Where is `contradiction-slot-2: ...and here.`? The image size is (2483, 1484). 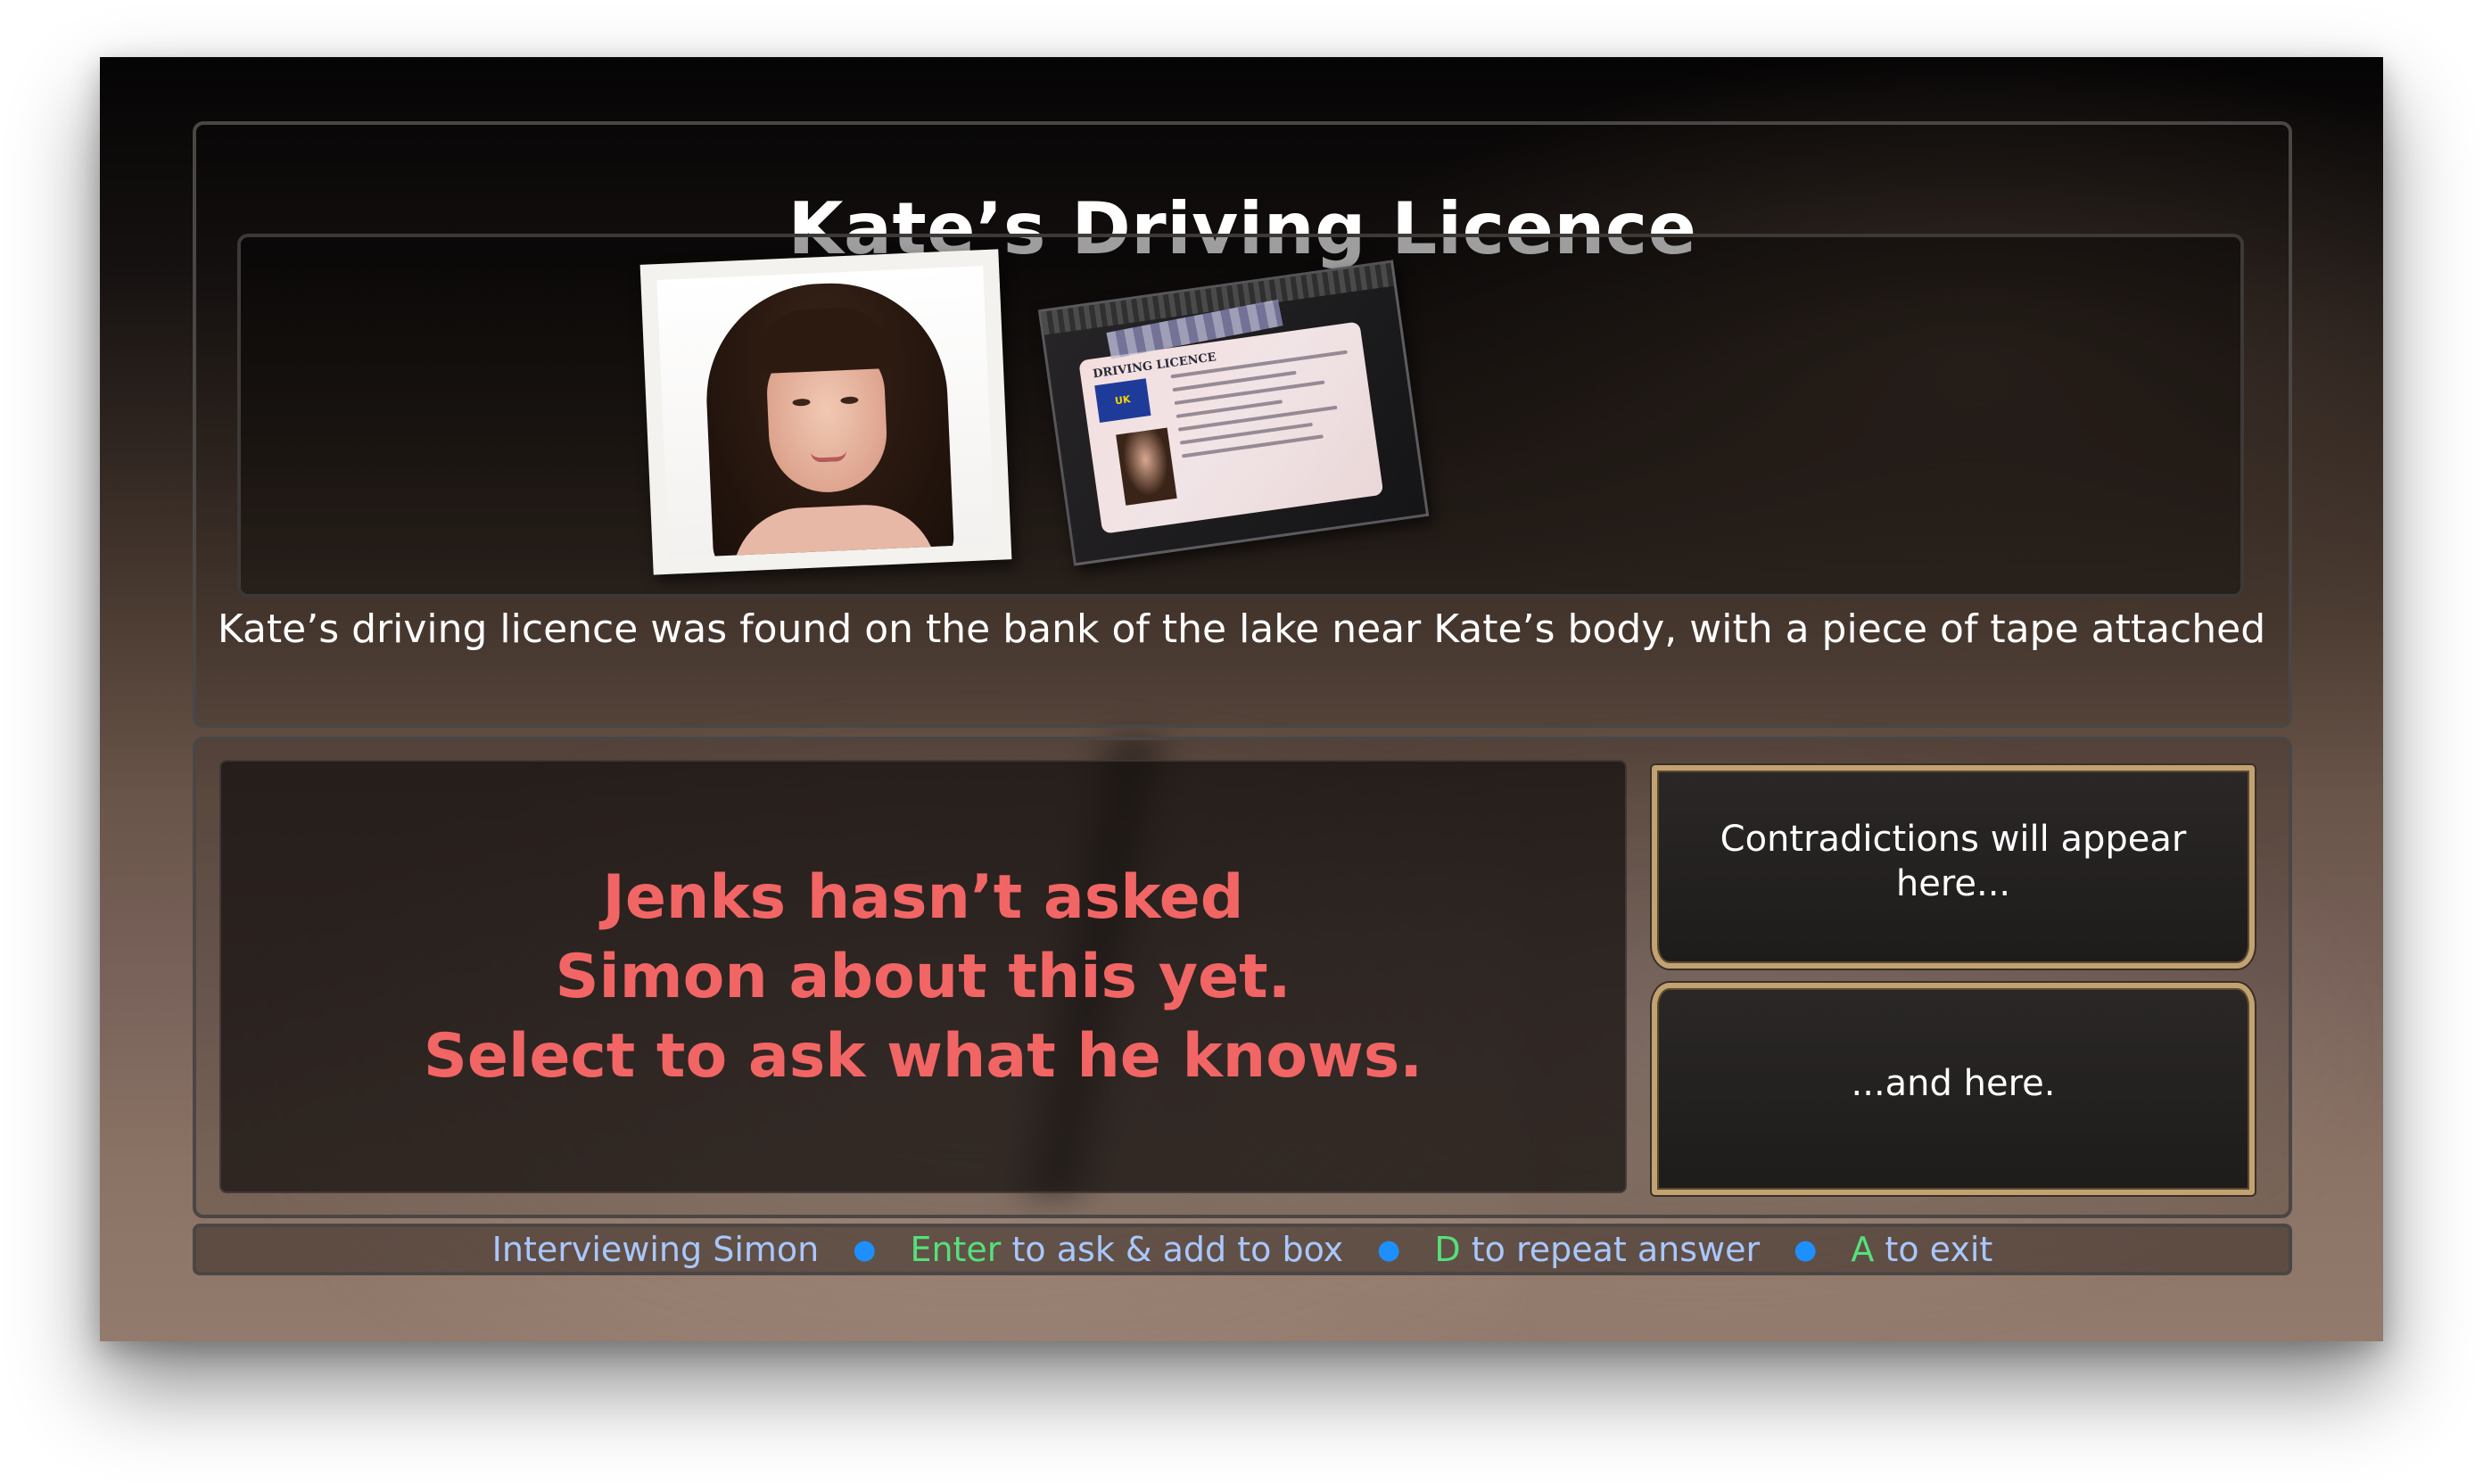 contradiction-slot-2: ...and here. is located at coordinates (1954, 1089).